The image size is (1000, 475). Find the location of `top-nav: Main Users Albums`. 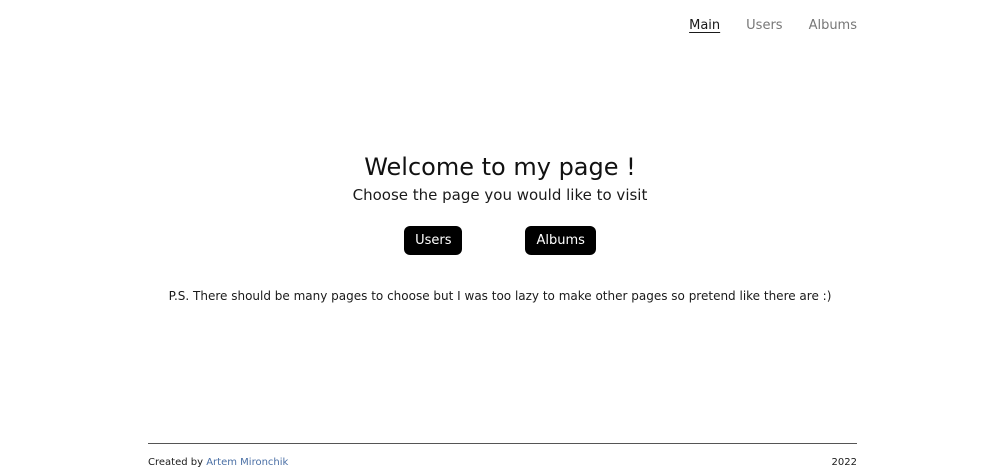

top-nav: Main Users Albums is located at coordinates (773, 26).